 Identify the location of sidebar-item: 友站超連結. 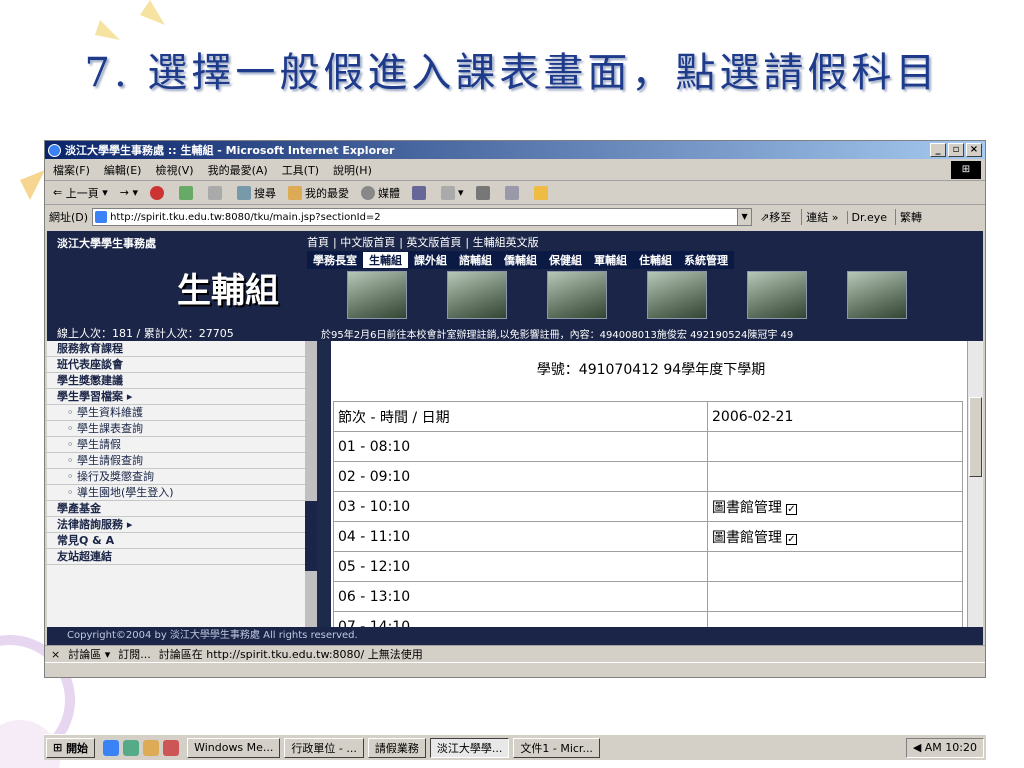
(182, 557).